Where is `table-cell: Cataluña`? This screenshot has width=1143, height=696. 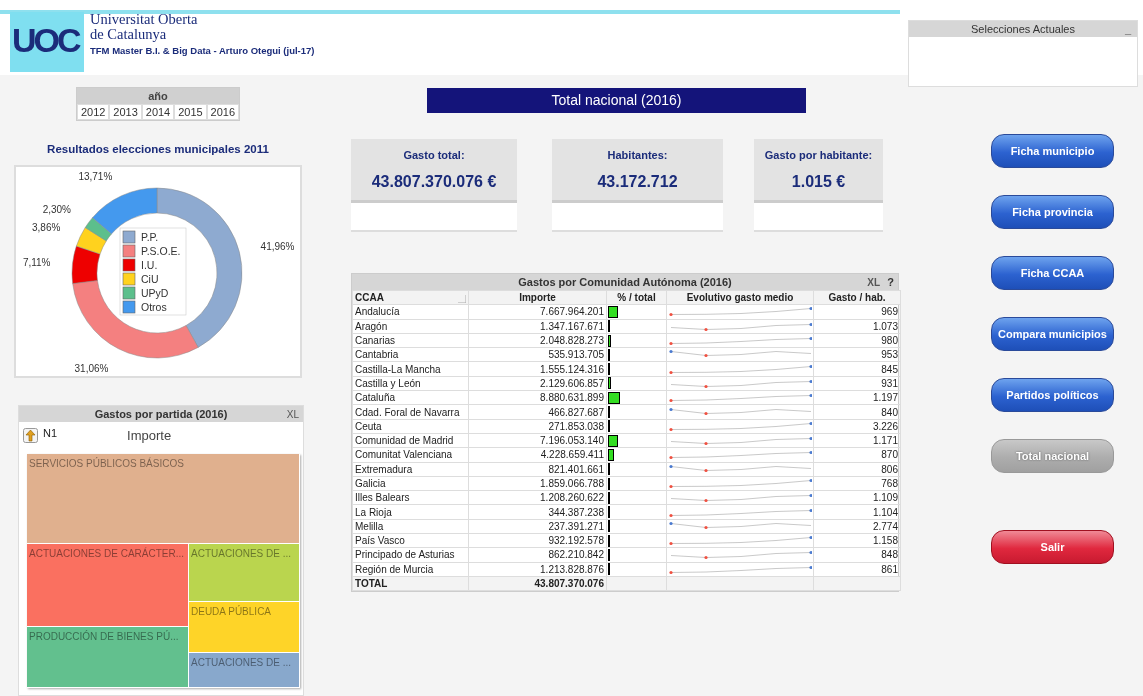
table-cell: Cataluña is located at coordinates (410, 397).